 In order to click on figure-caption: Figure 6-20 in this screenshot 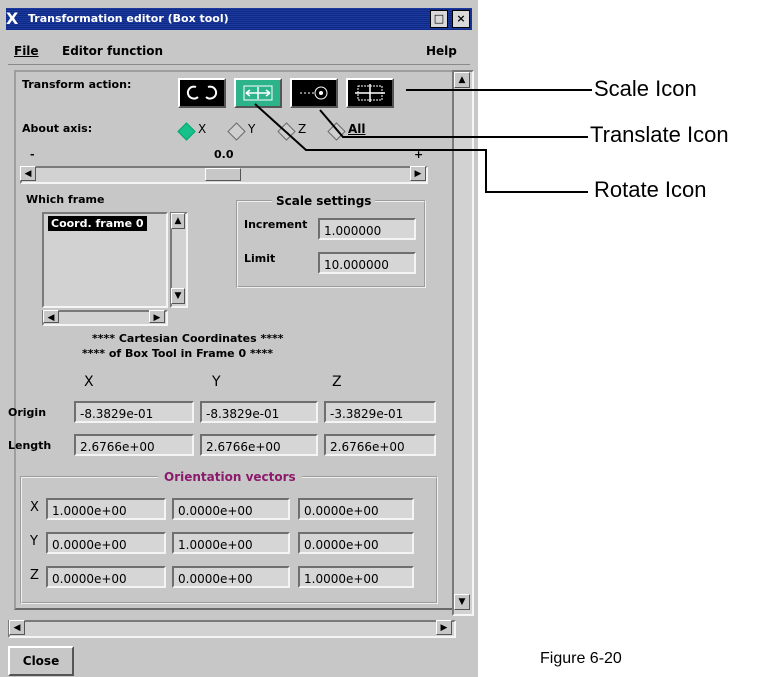, I will do `click(581, 658)`.